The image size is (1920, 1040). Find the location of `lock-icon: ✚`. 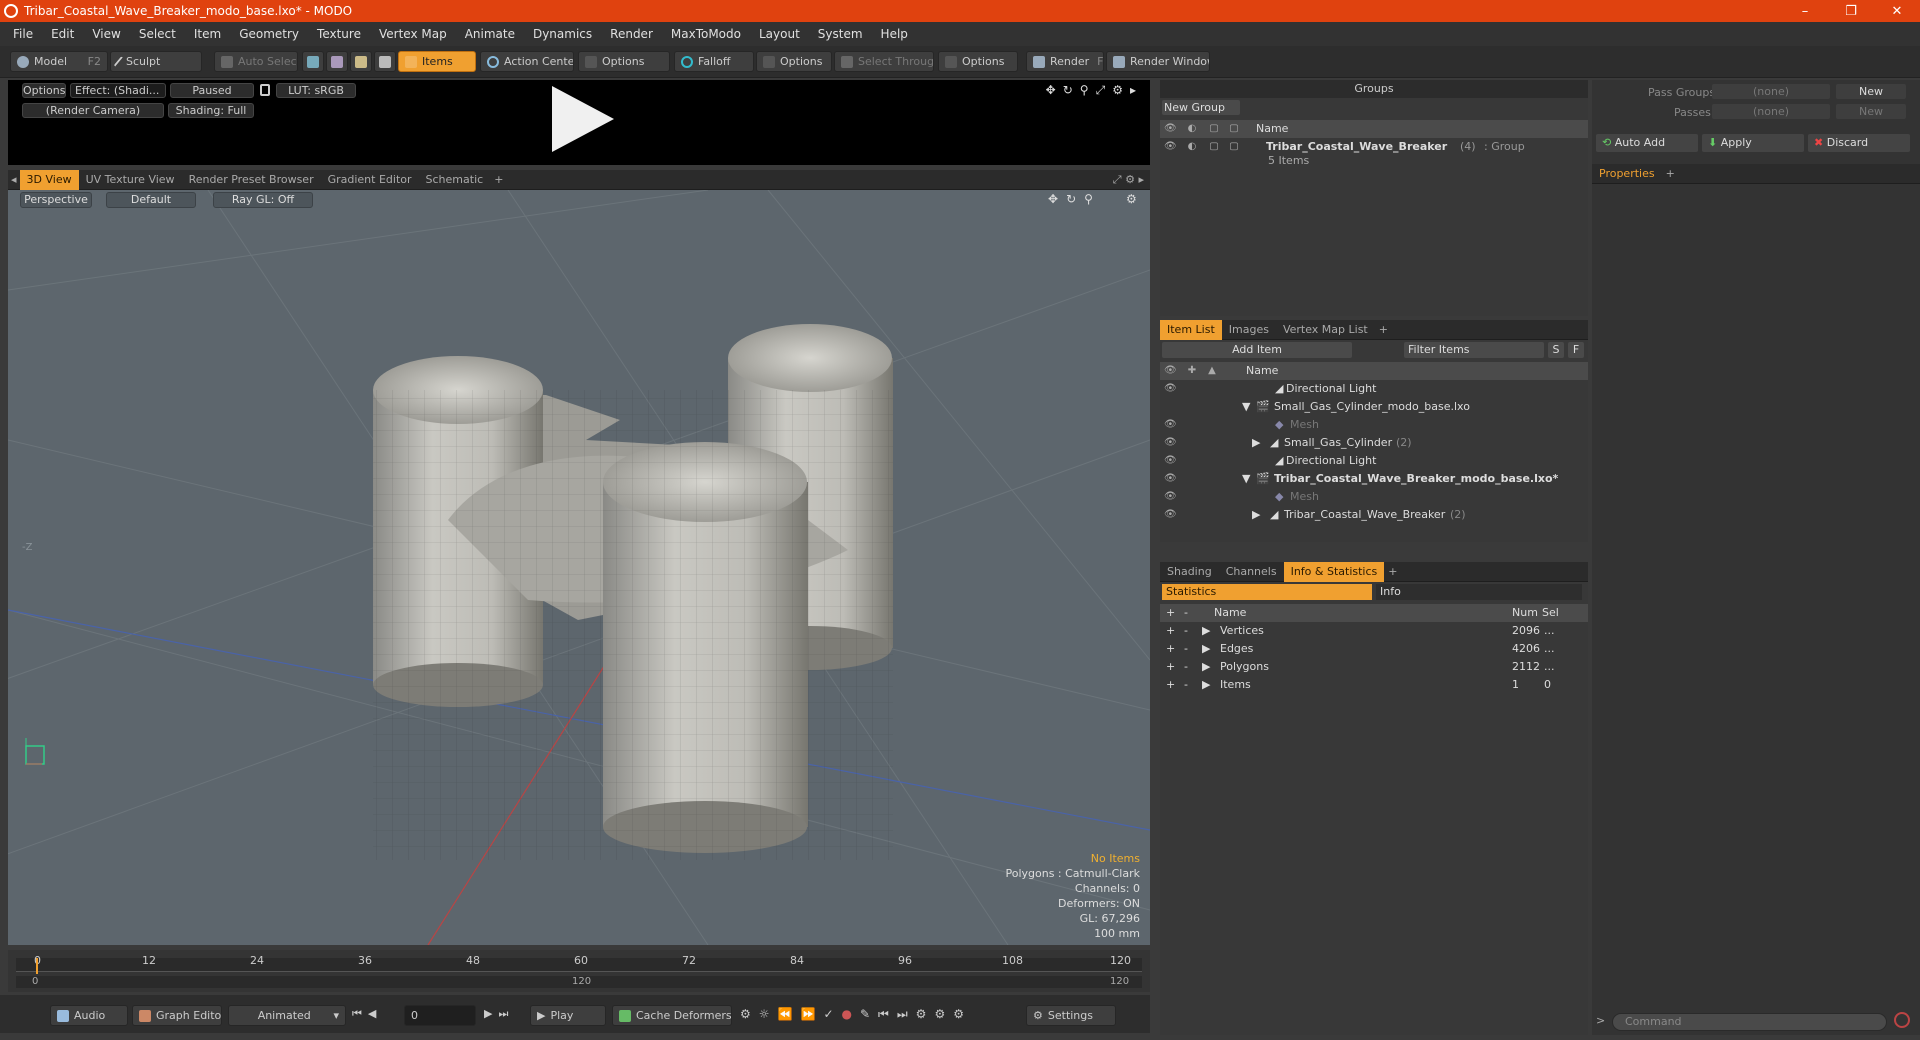

lock-icon: ✚ is located at coordinates (1192, 371).